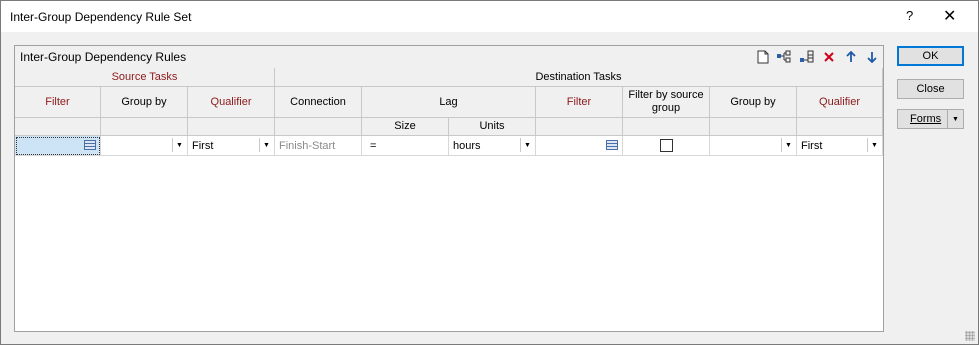 This screenshot has height=345, width=979. Describe the element at coordinates (103, 57) in the screenshot. I see `panel-title: Inter-Group Dependency Rules` at that location.